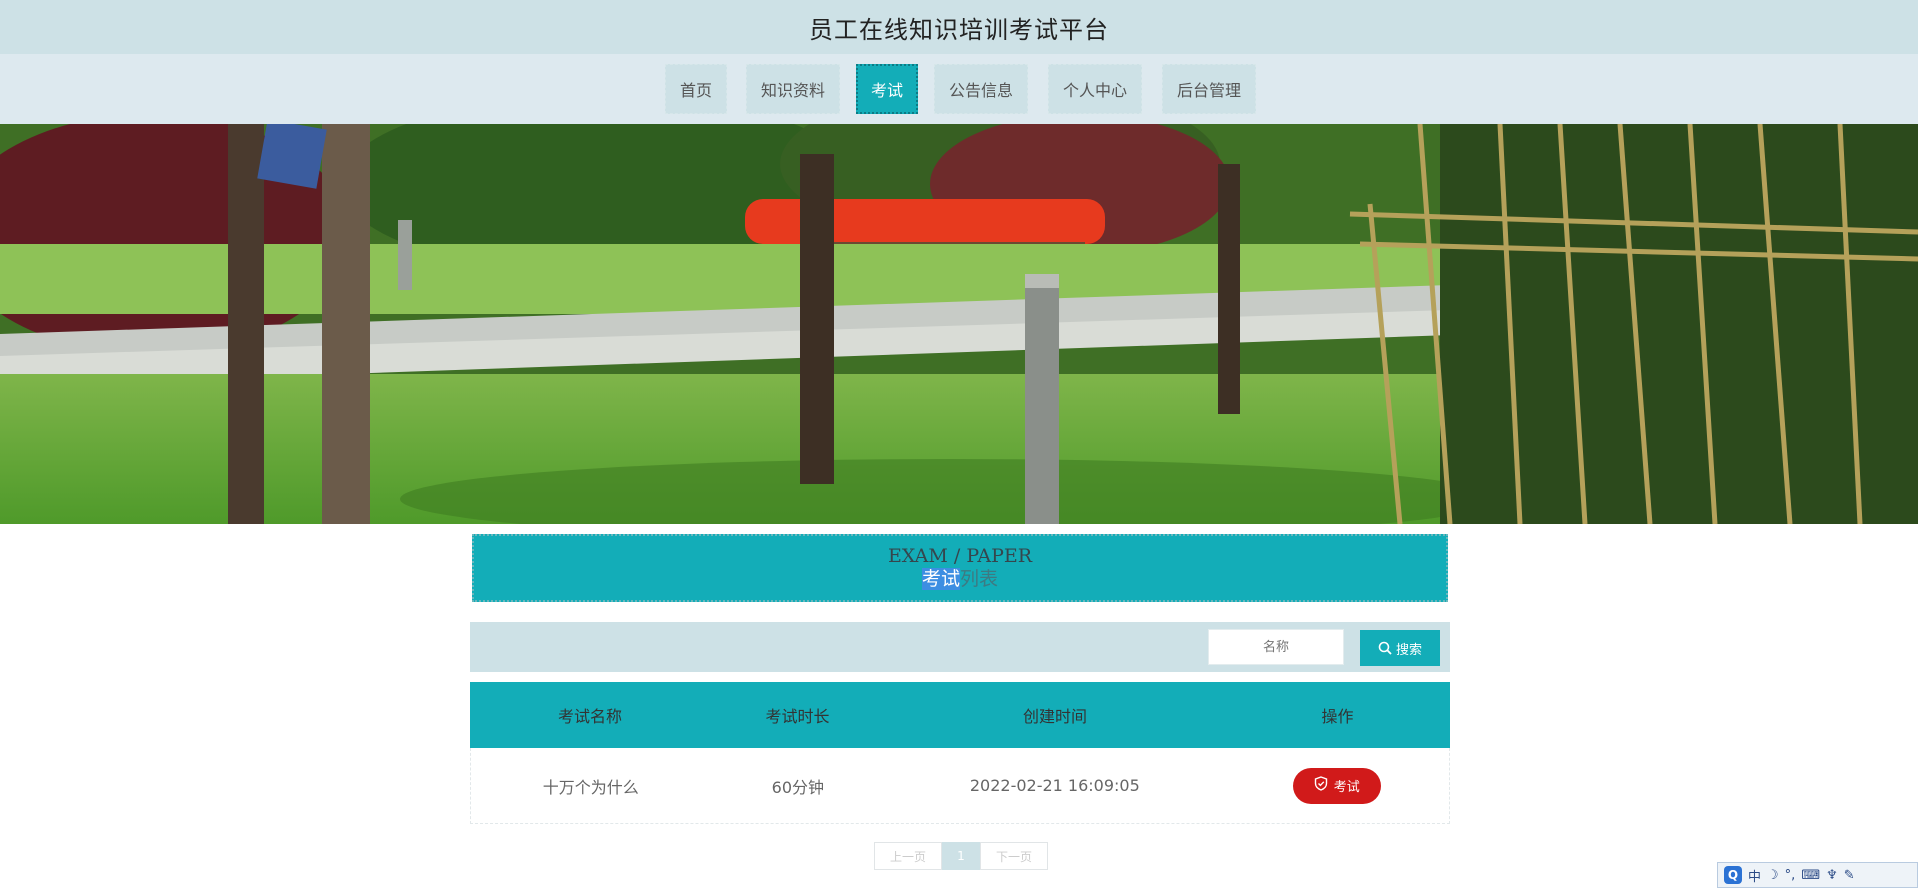  What do you see at coordinates (979, 579) in the screenshot?
I see `header-cn-rest: 列表` at bounding box center [979, 579].